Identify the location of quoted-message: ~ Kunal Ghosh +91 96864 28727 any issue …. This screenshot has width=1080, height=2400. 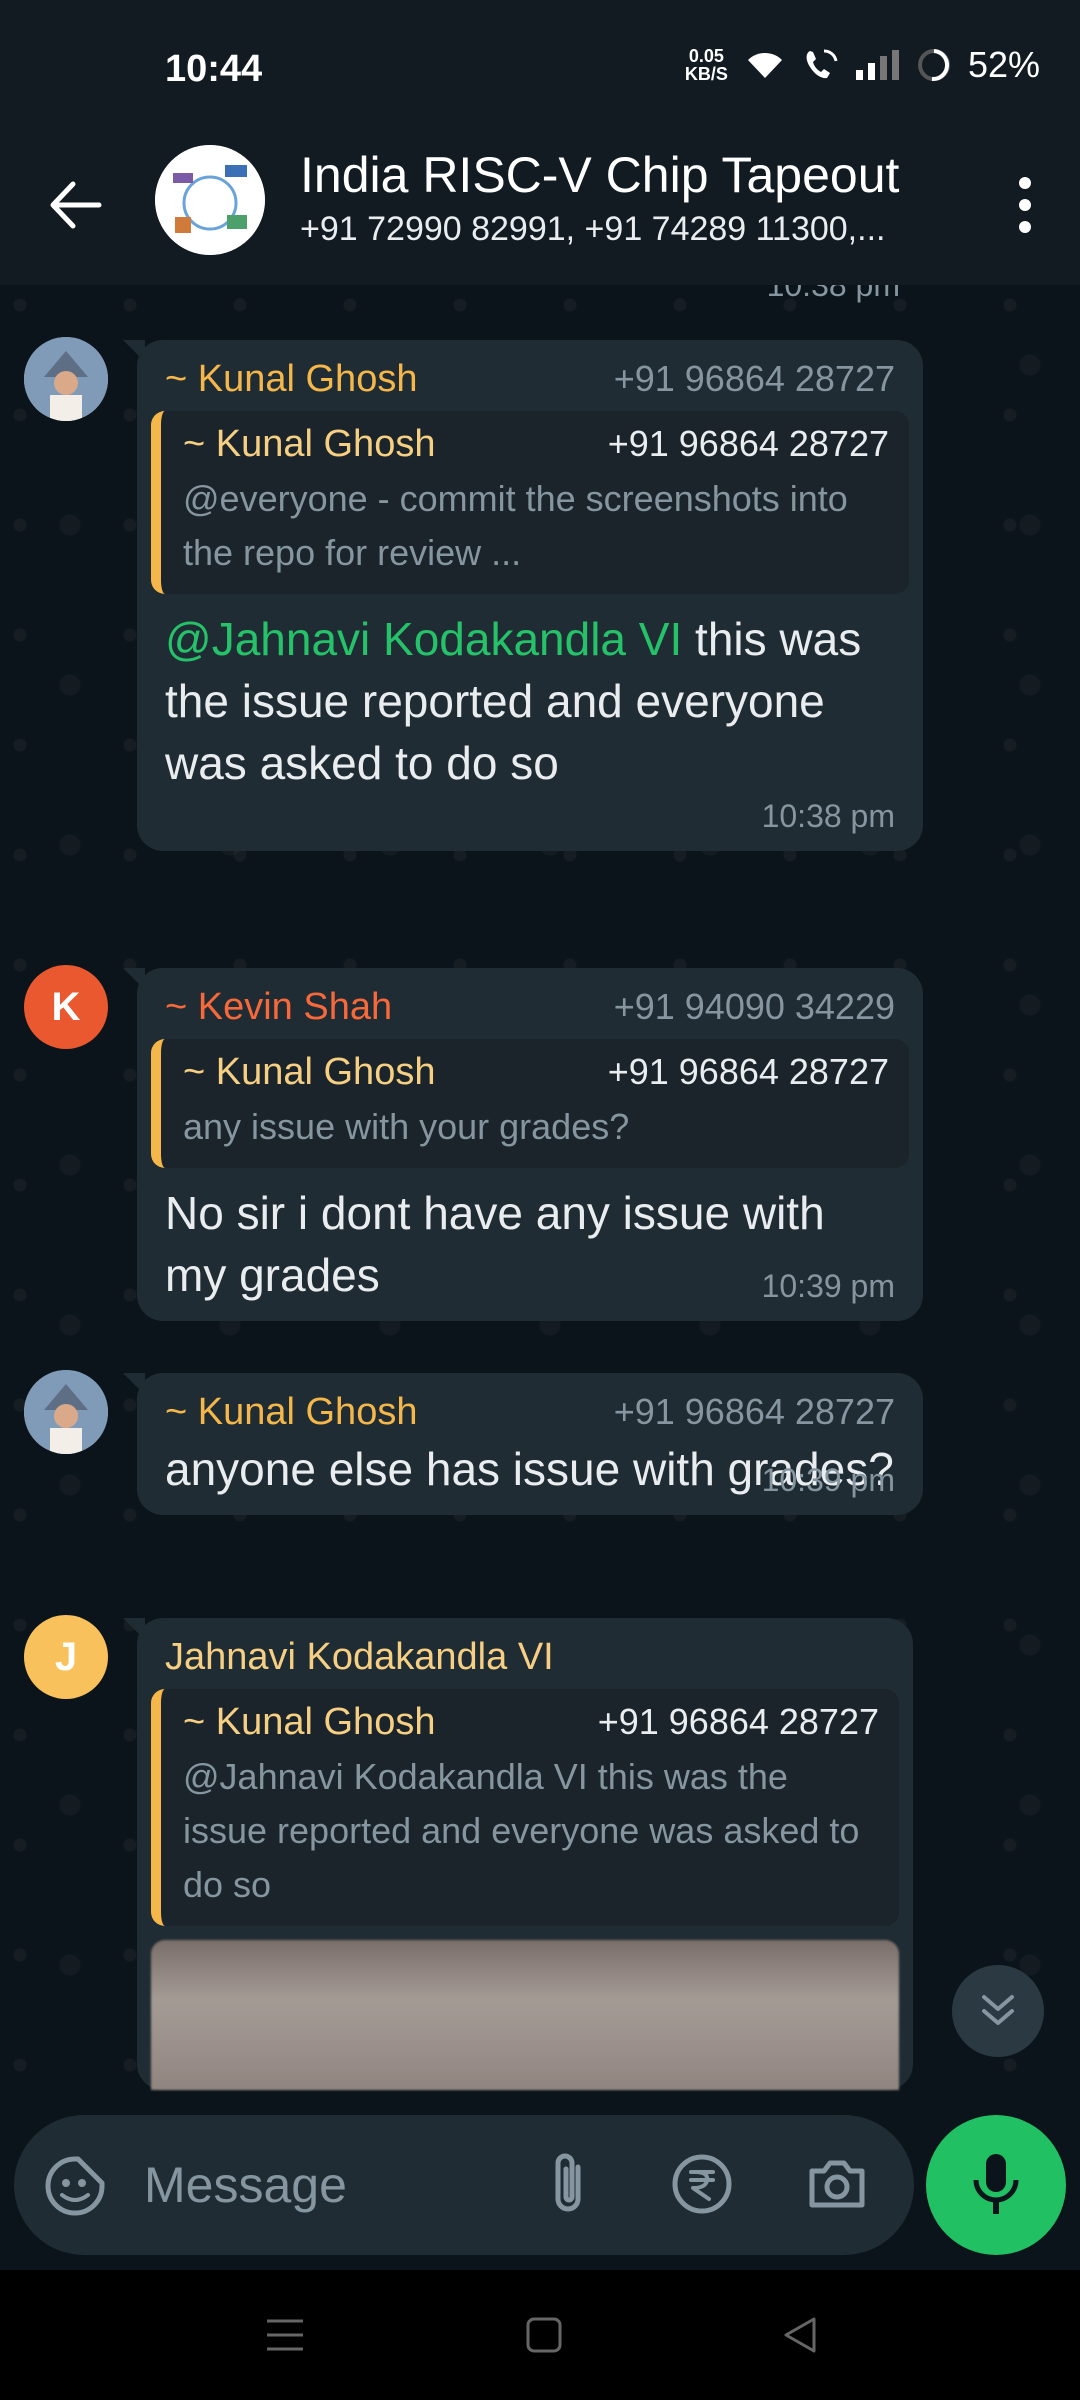
(530, 1103).